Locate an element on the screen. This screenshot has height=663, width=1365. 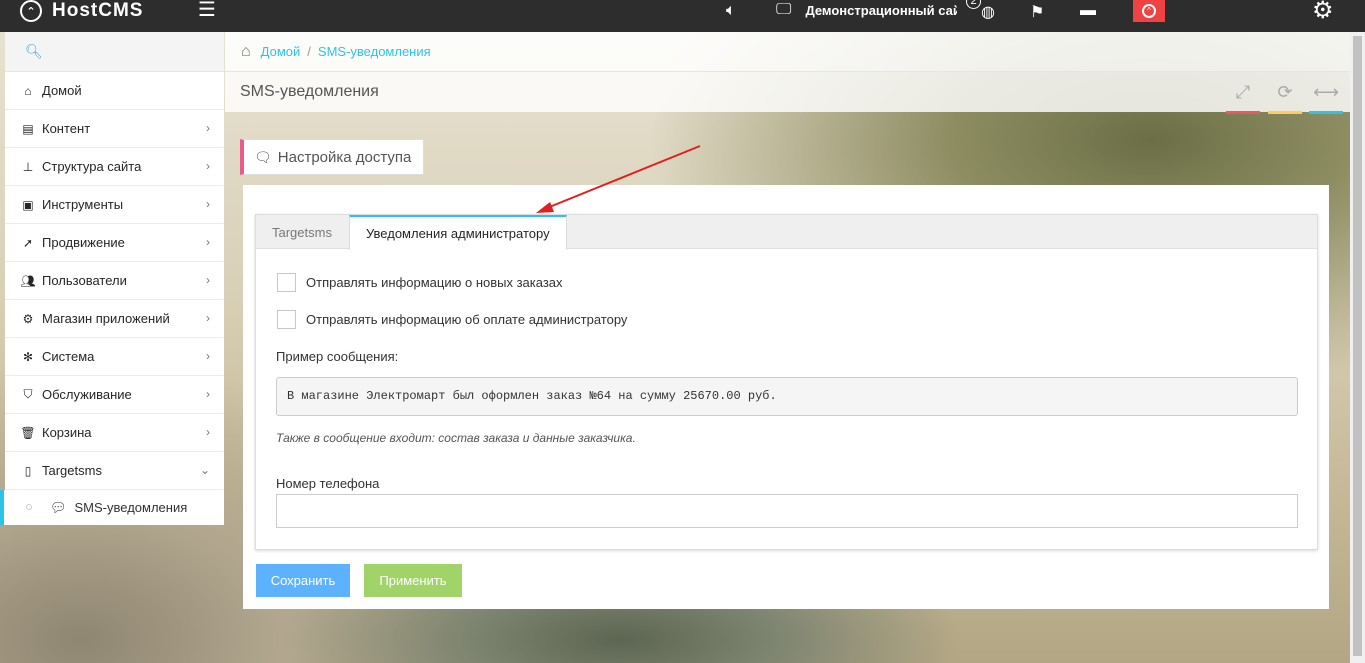
sidebar-subitem-label: SMS-уведомления is located at coordinates (131, 507).